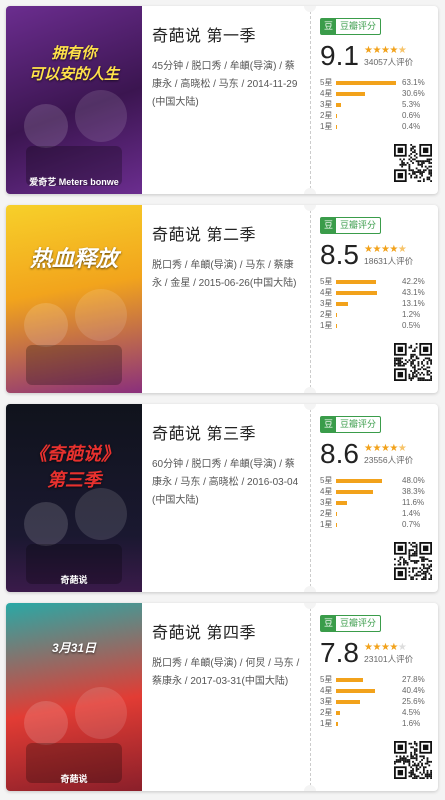 The width and height of the screenshot is (445, 800). I want to click on poster-image: 热血释放, so click(74, 299).